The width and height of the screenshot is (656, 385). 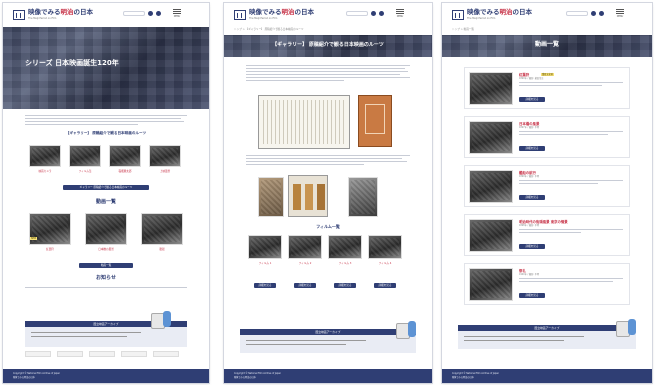 What do you see at coordinates (385, 285) in the screenshot?
I see `film-detail-button-4: 詳細を見る` at bounding box center [385, 285].